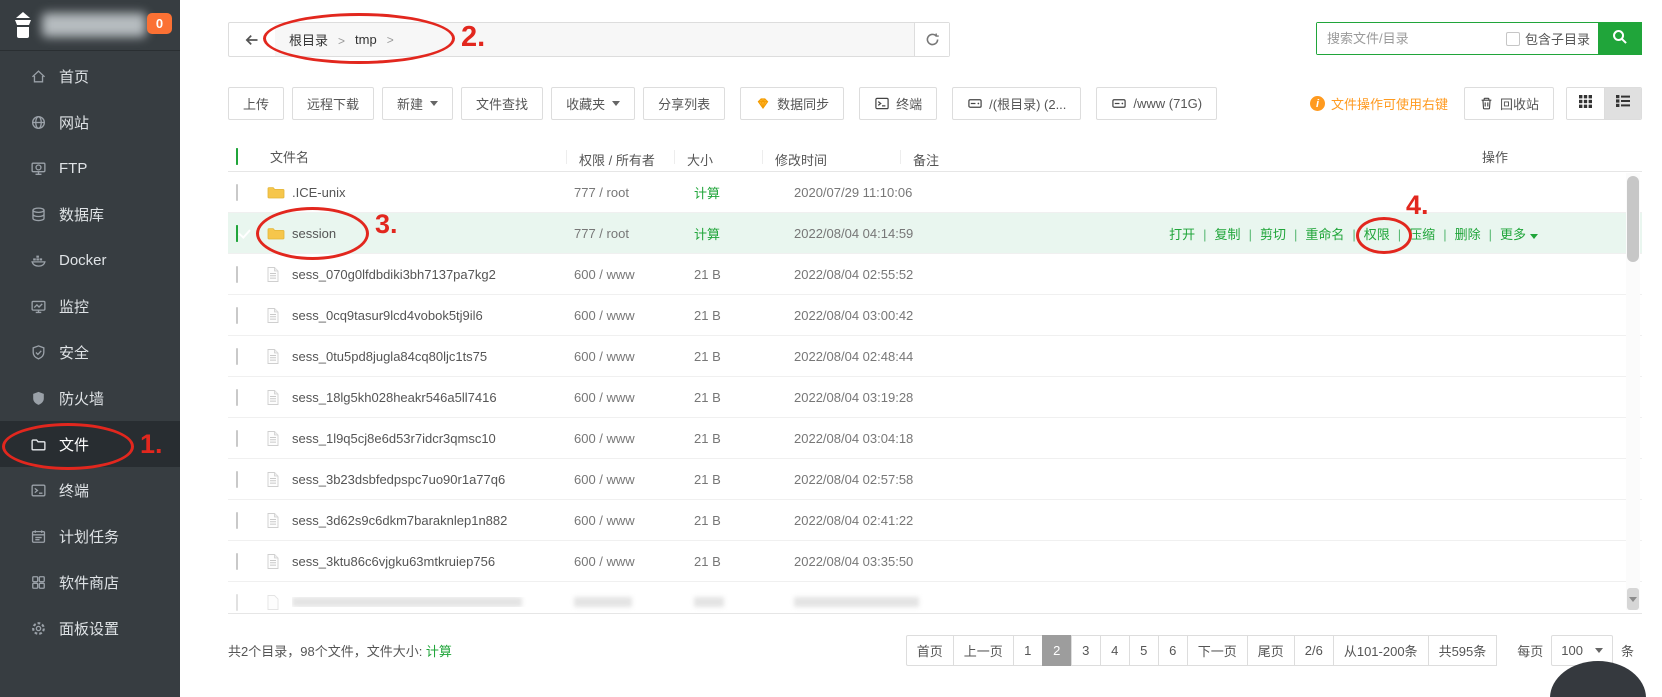  Describe the element at coordinates (684, 103) in the screenshot. I see `share-list-button: 分享列表` at that location.